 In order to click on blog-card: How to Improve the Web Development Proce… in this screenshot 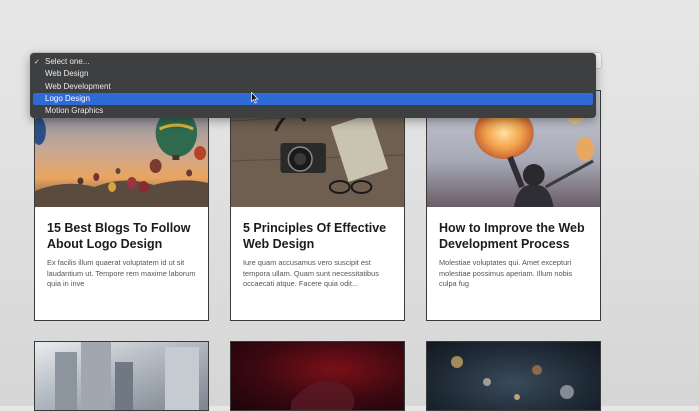, I will do `click(513, 205)`.